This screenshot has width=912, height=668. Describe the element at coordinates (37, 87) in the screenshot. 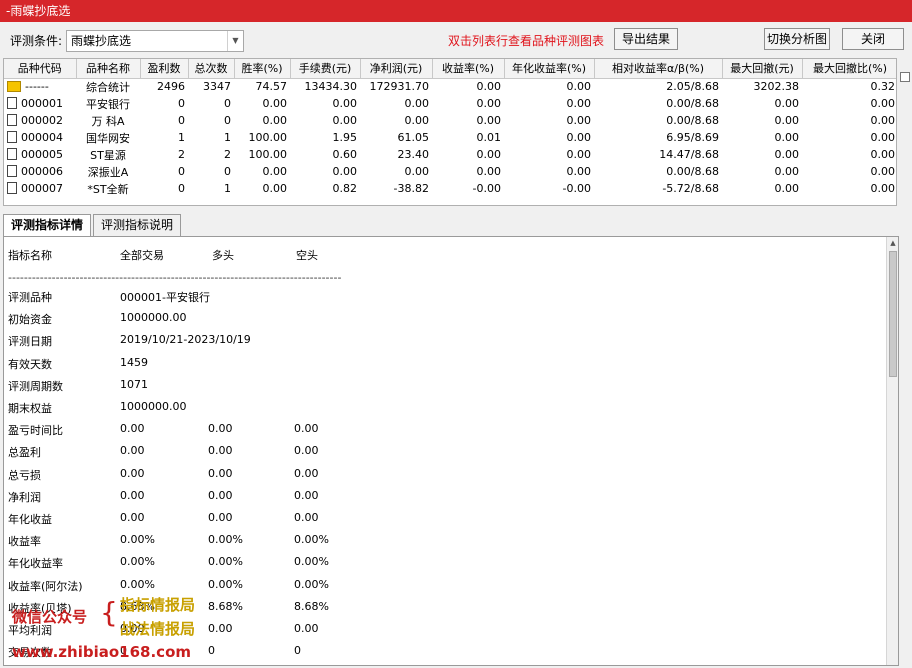

I see `cell-text: ------` at that location.